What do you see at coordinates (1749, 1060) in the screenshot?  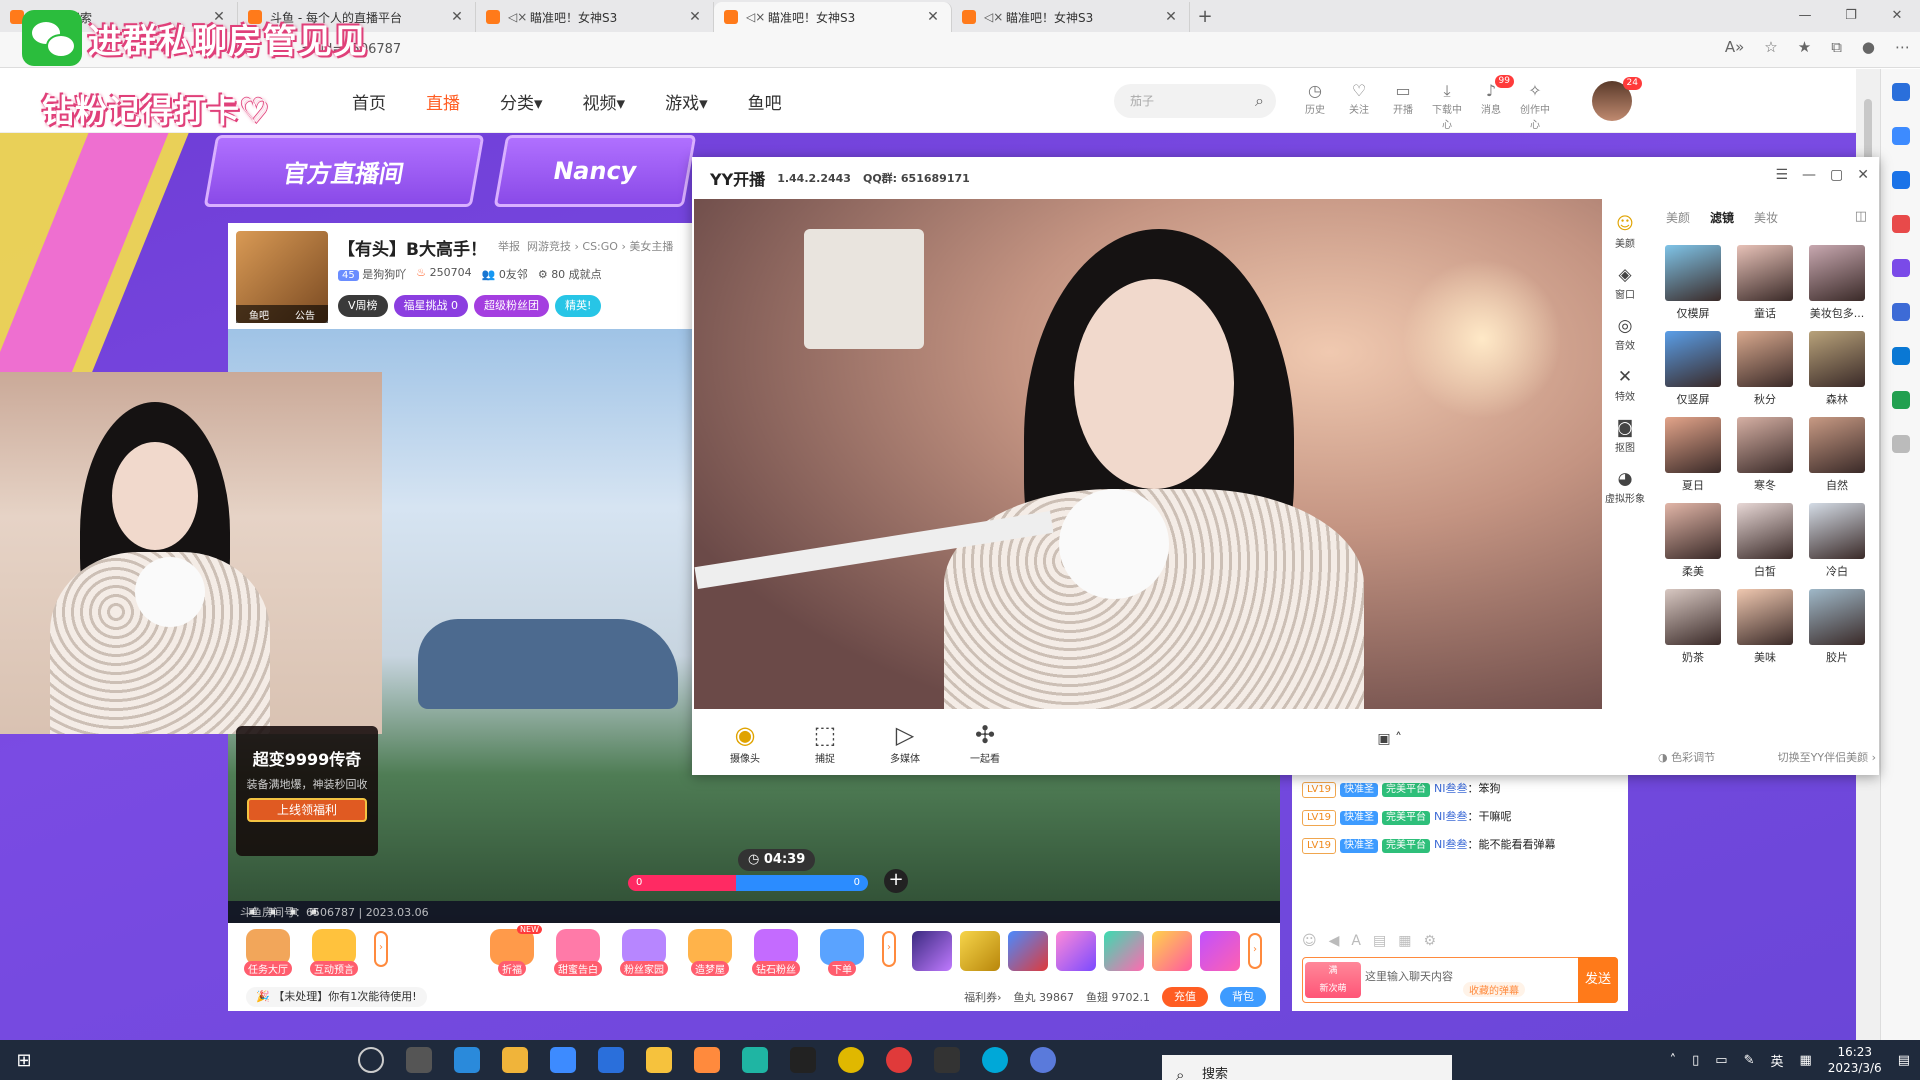 I see `pen-icon: ✎` at bounding box center [1749, 1060].